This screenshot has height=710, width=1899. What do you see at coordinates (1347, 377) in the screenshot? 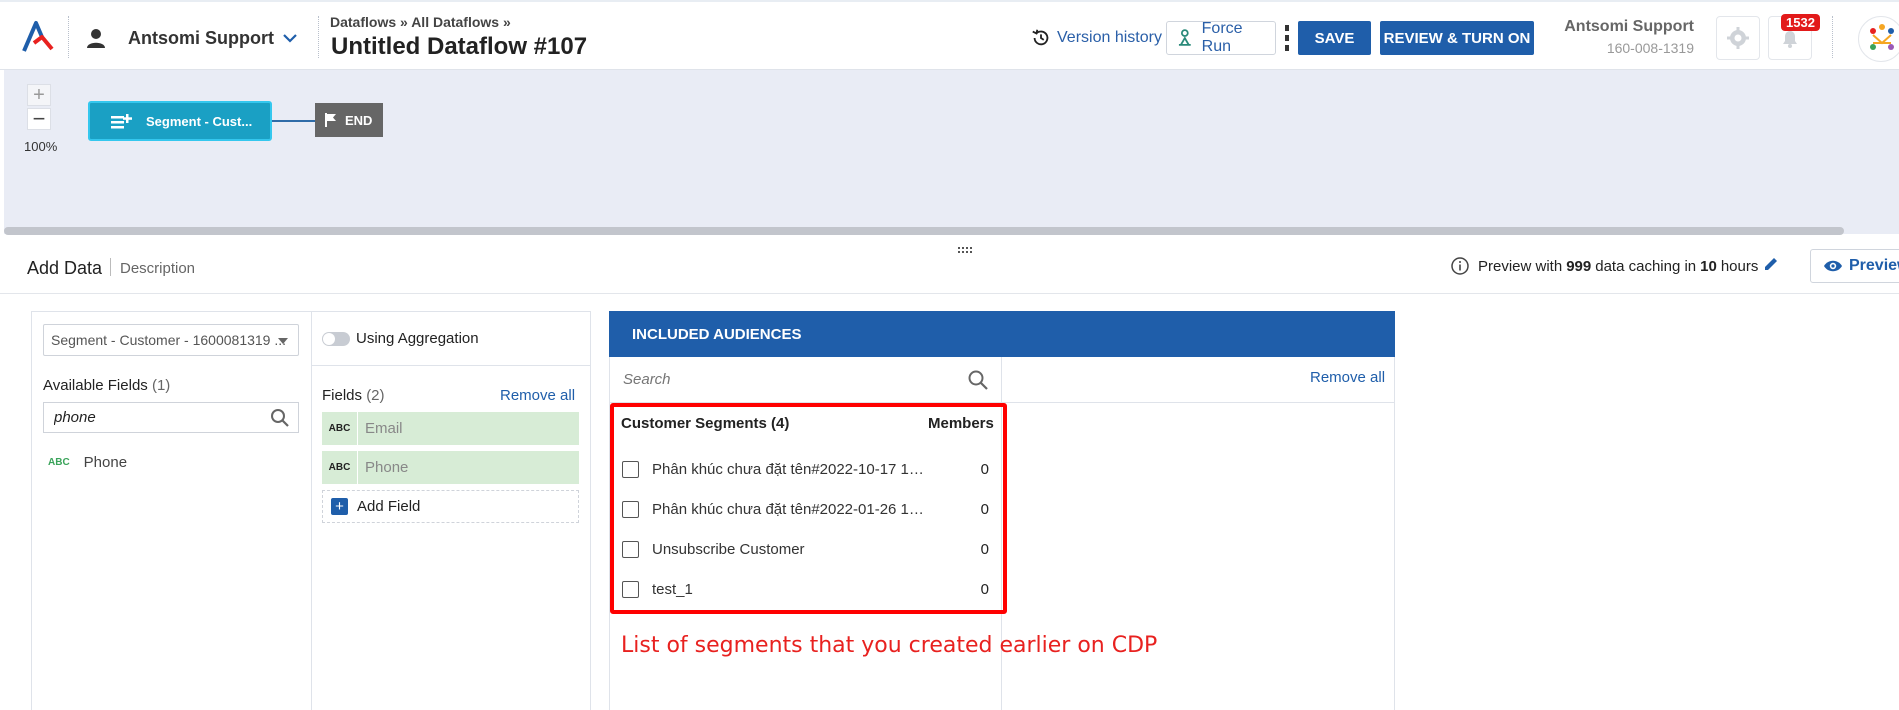
I see `remove-all-audiences-link: Remove all` at bounding box center [1347, 377].